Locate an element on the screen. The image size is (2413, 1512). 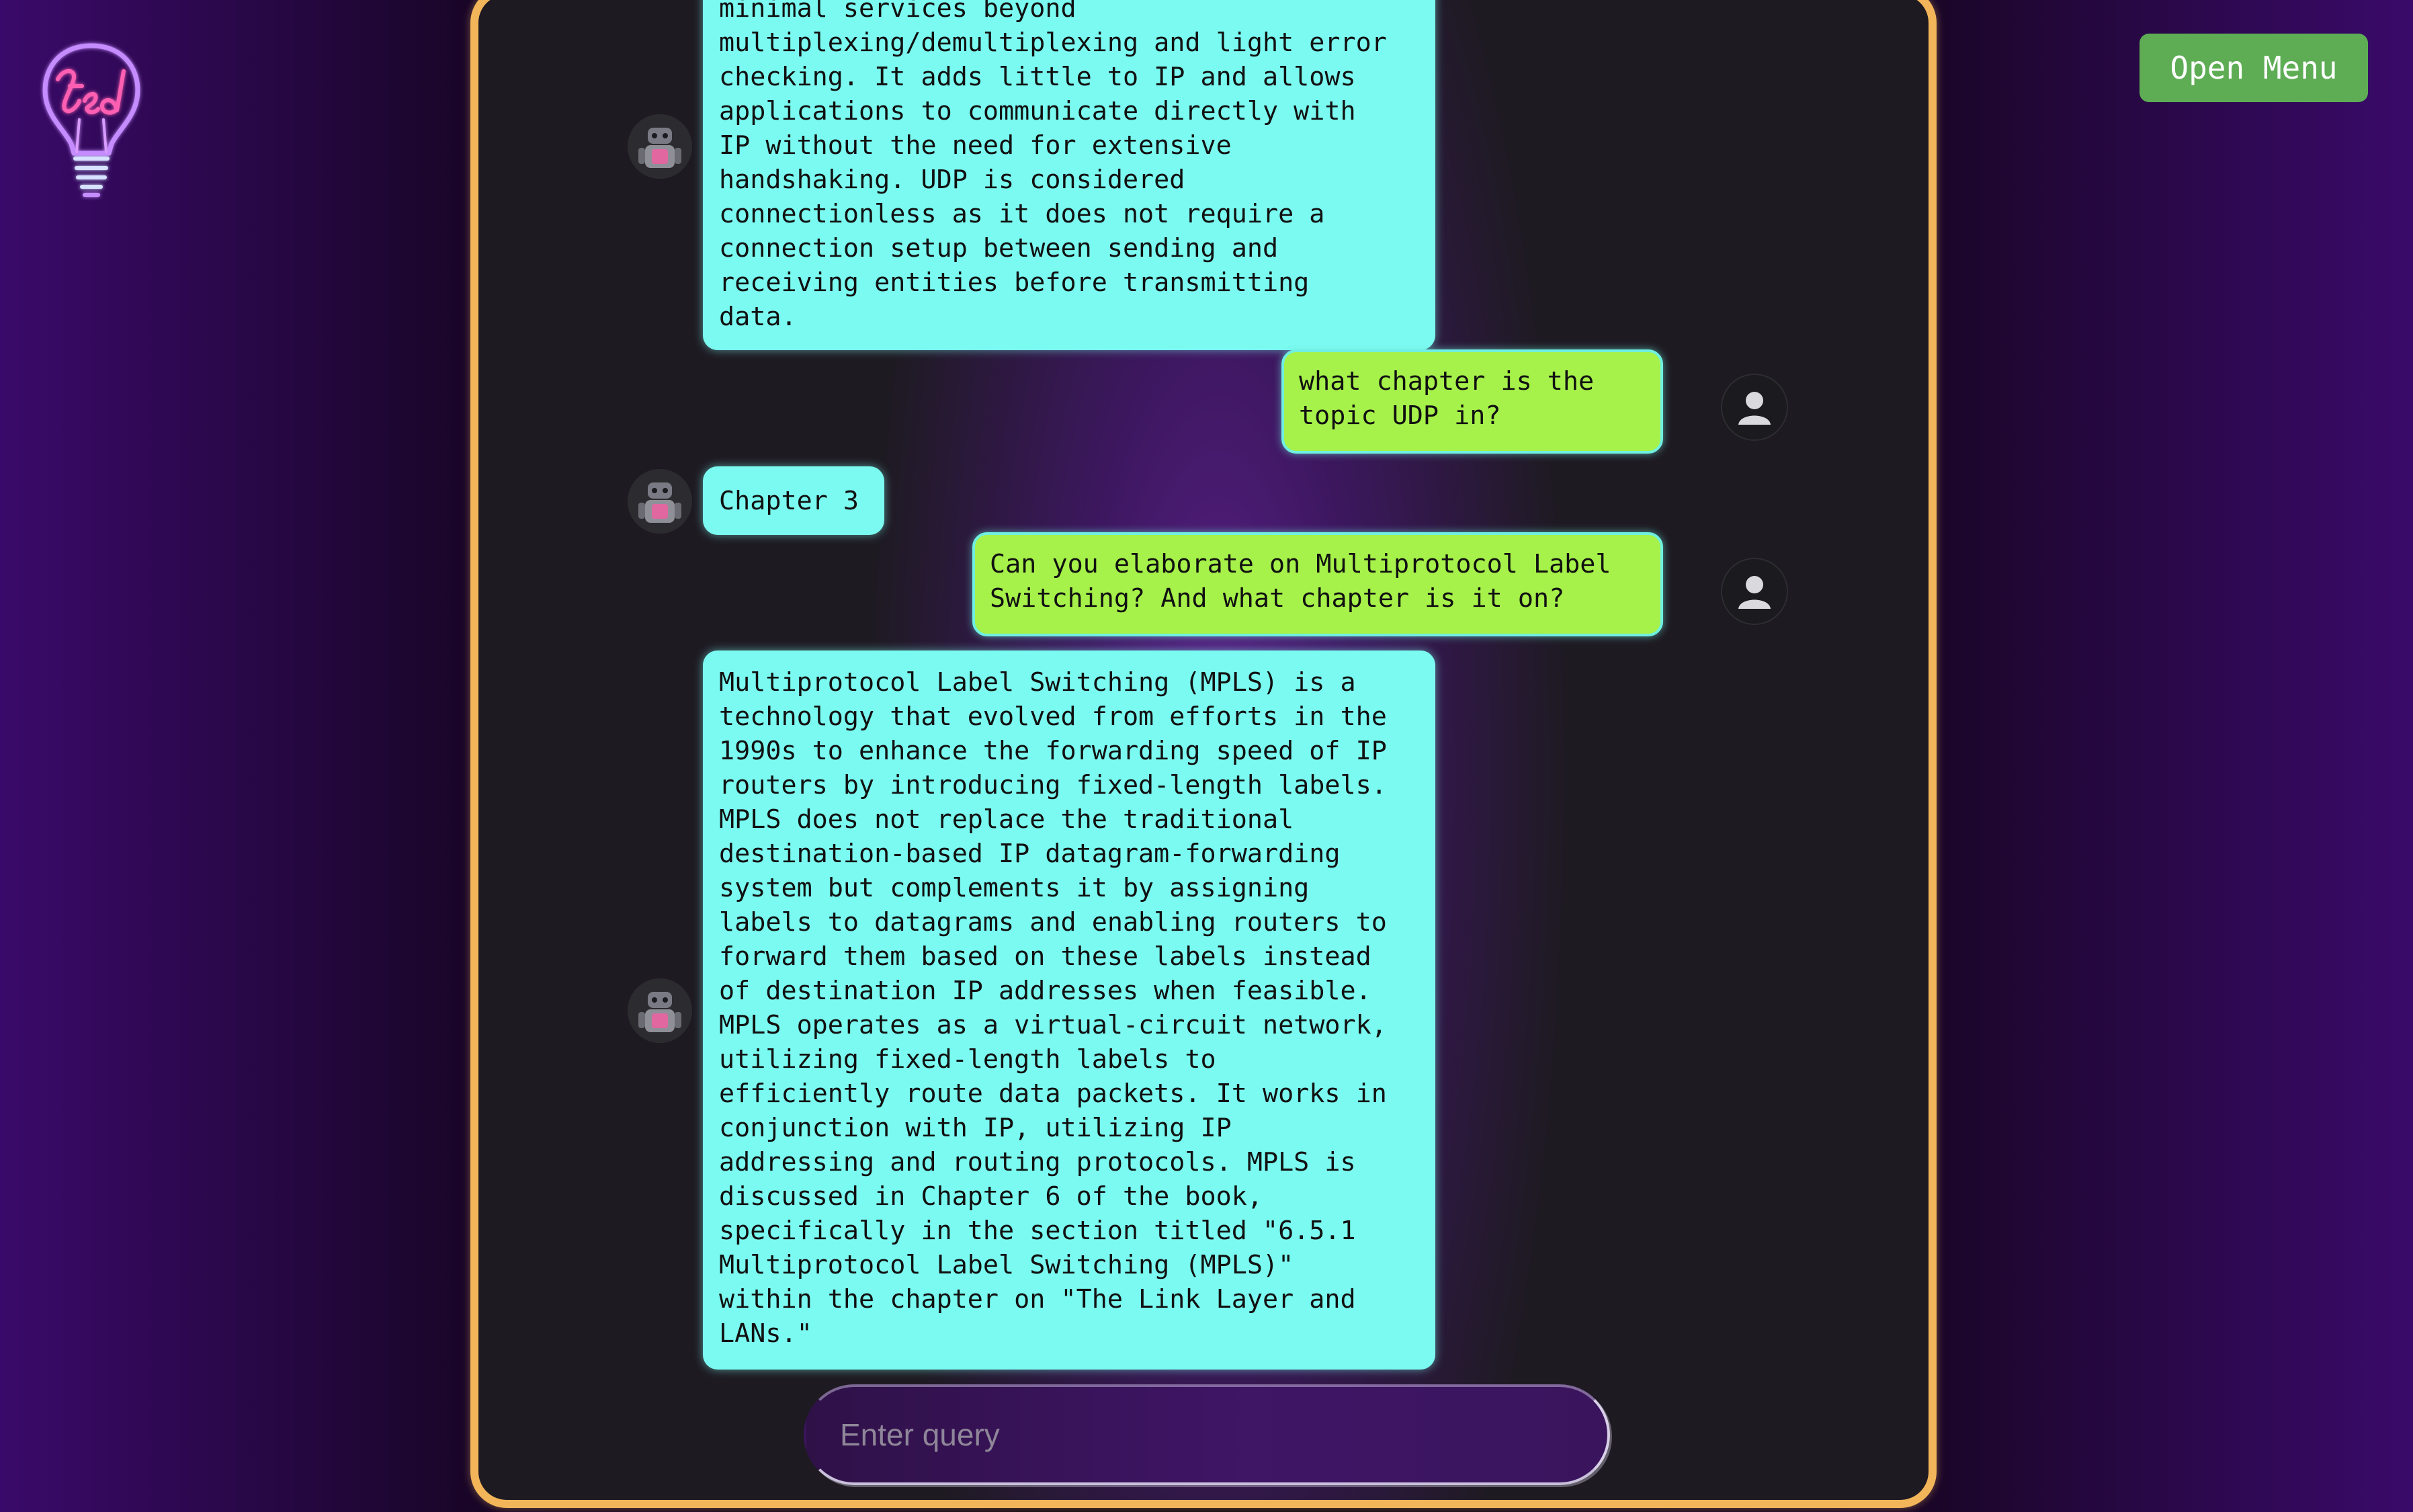
user-message-bubble: what chapter is the topic UDP in? is located at coordinates (1472, 401).